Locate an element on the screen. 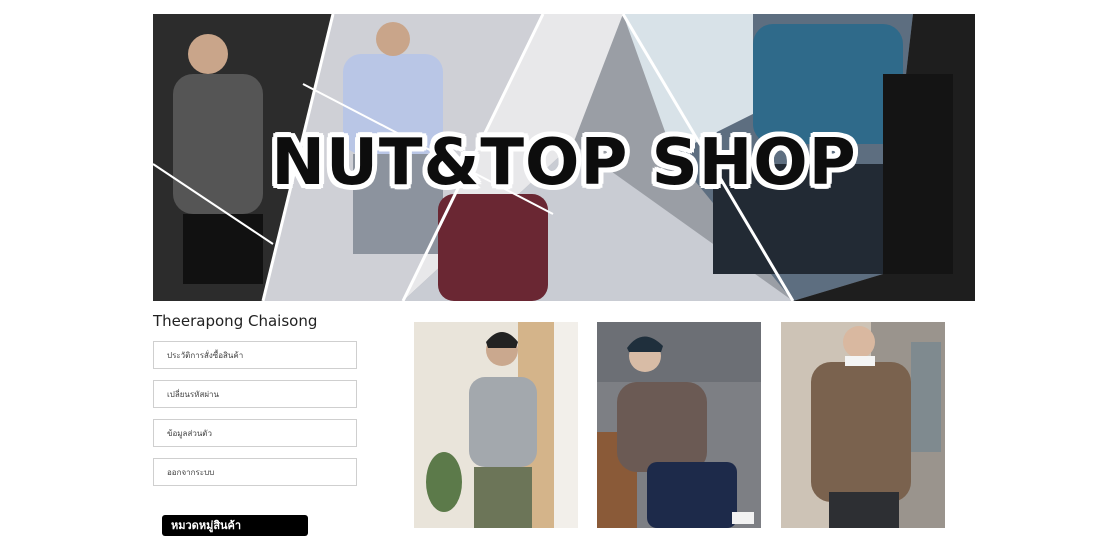  product-card-knit-sweater is located at coordinates (679, 425).